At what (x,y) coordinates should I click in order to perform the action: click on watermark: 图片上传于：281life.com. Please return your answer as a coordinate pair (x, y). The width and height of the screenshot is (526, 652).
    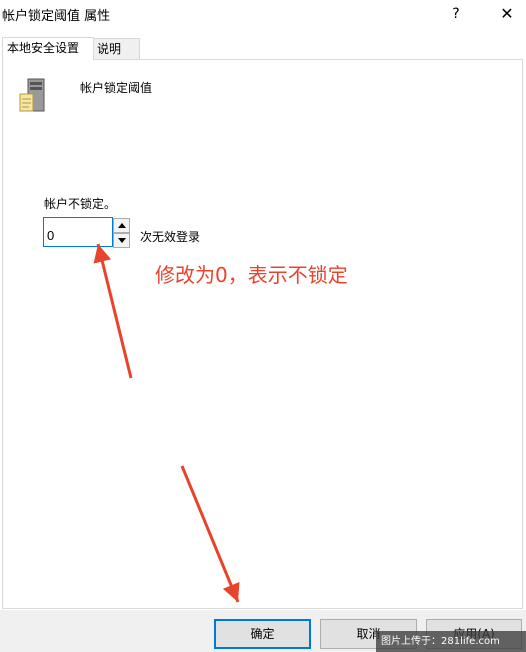
    Looking at the image, I should click on (451, 641).